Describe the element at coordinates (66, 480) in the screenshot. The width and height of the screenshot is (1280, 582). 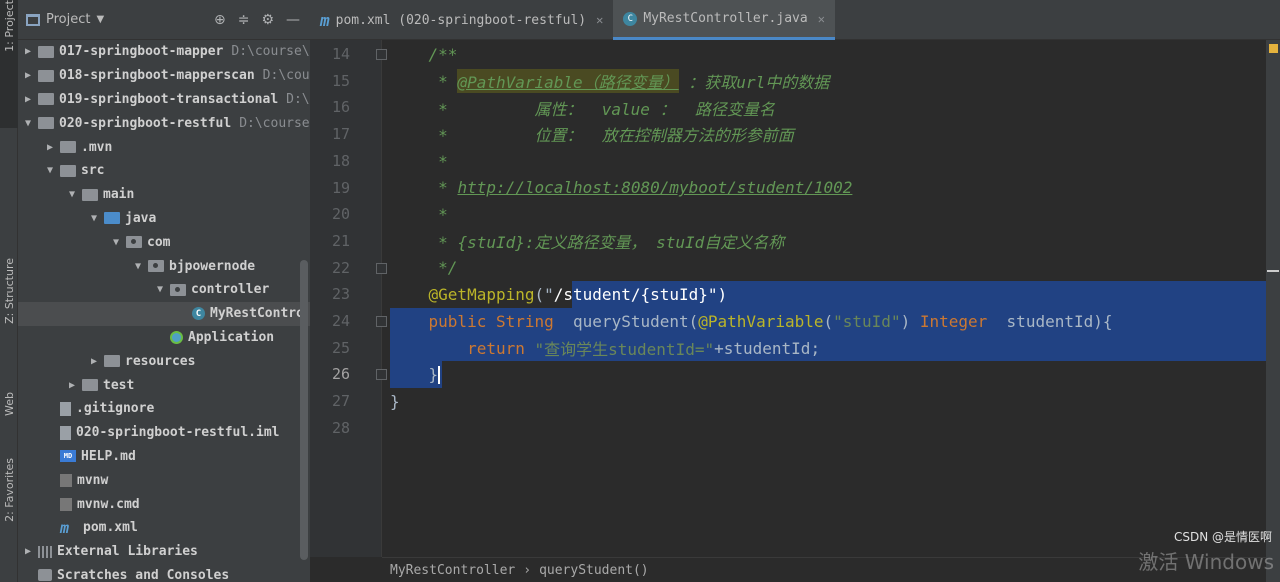
I see `script-file-icon` at that location.